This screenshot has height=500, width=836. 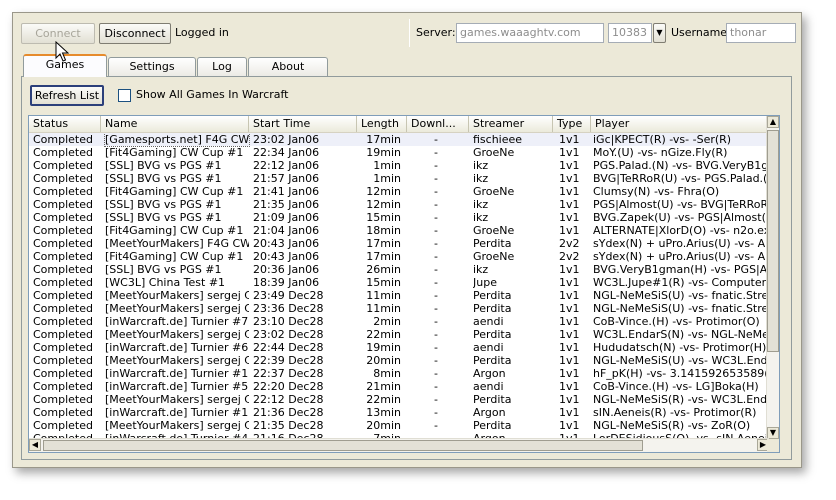 I want to click on tab-log: Log, so click(x=222, y=66).